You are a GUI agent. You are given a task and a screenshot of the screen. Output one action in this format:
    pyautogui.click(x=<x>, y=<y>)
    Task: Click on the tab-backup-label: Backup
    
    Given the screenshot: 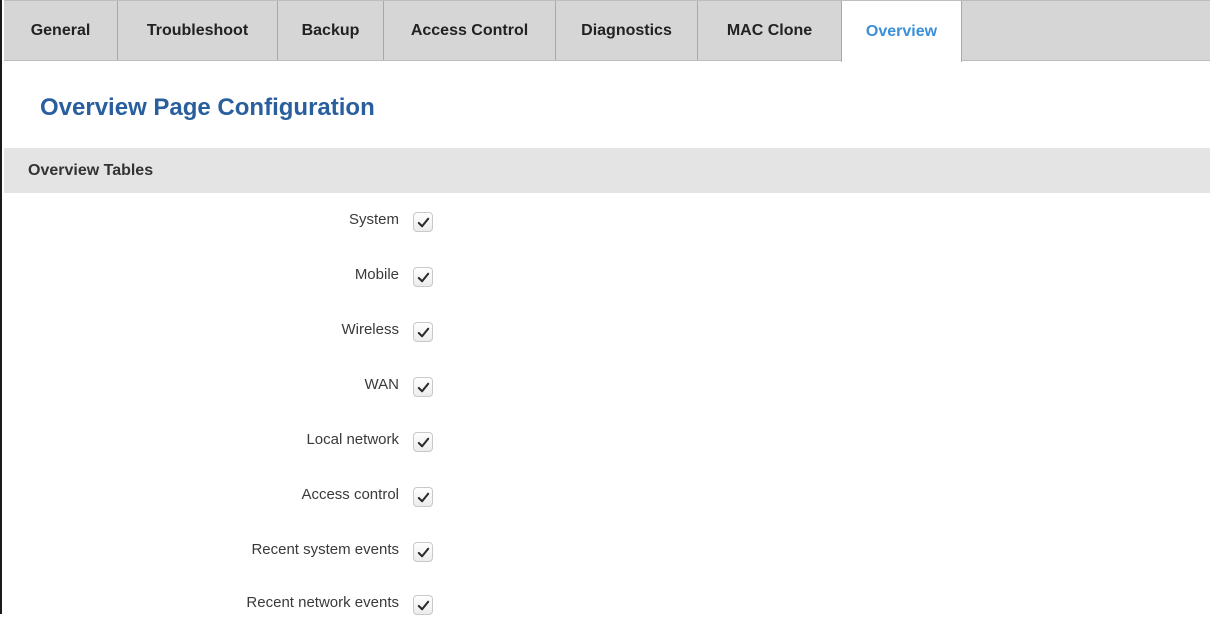 What is the action you would take?
    pyautogui.click(x=330, y=30)
    